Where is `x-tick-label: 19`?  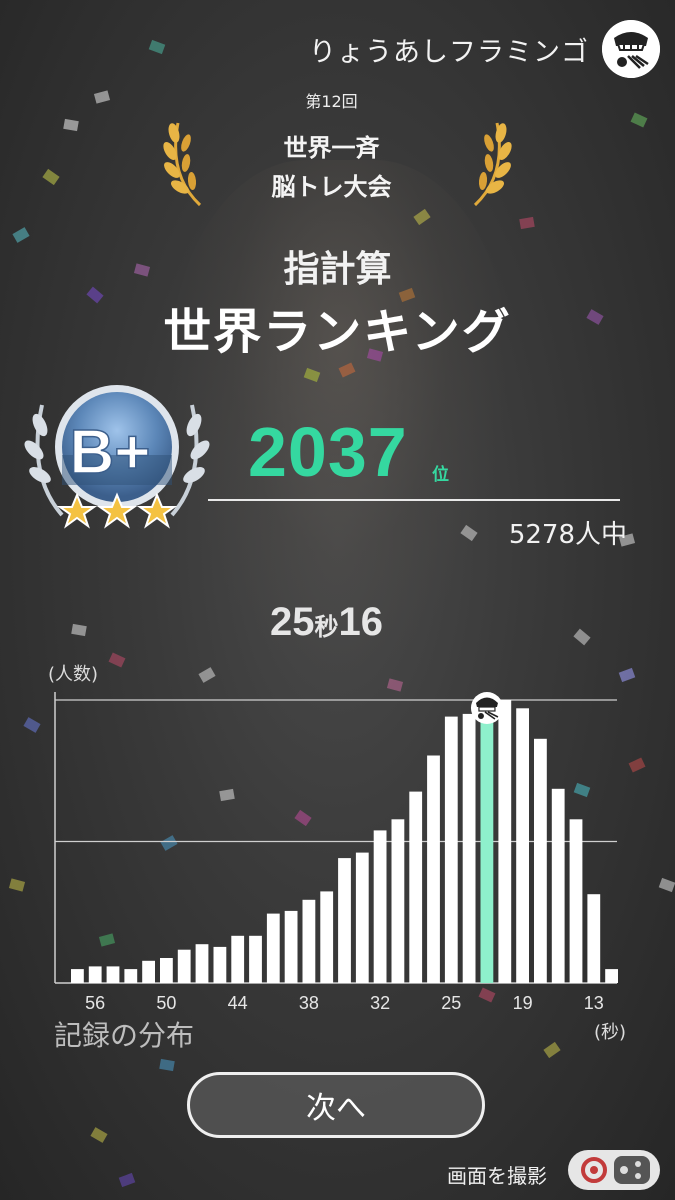
x-tick-label: 19 is located at coordinates (523, 1003).